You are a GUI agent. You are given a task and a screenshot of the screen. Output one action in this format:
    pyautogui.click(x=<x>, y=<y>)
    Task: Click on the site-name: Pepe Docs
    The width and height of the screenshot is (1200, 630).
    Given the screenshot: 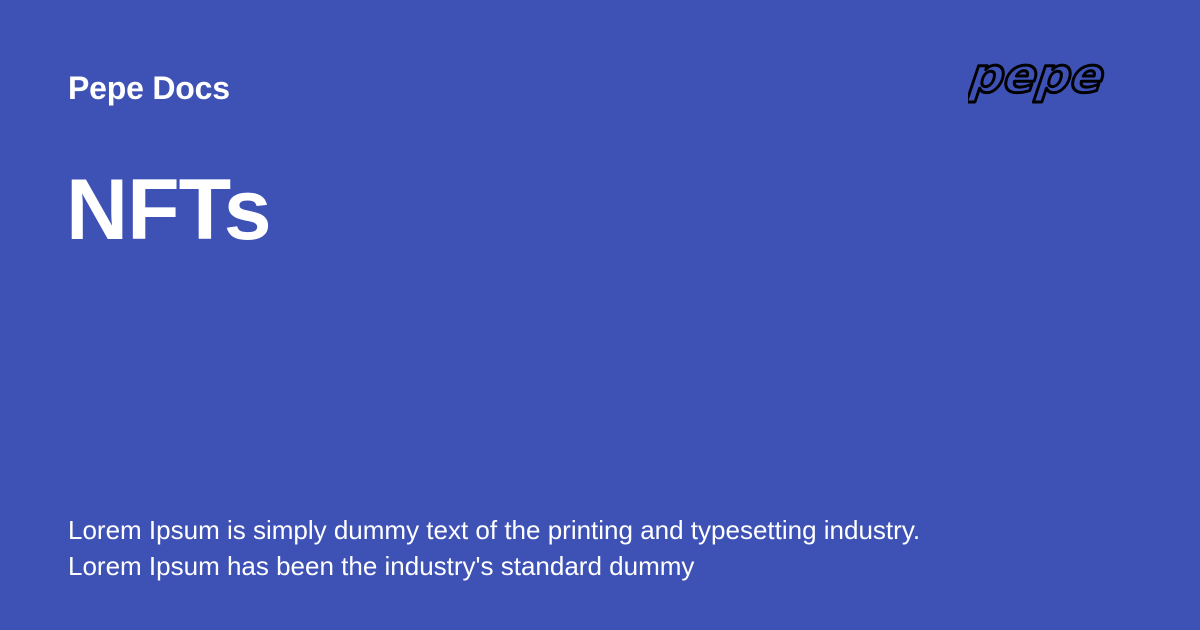 What is the action you would take?
    pyautogui.click(x=149, y=88)
    